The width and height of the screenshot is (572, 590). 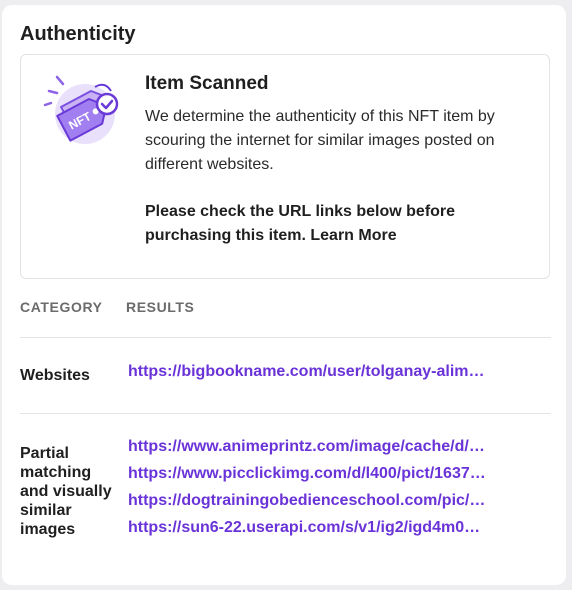 I want to click on column-header-category: CATEGORY, so click(x=61, y=307).